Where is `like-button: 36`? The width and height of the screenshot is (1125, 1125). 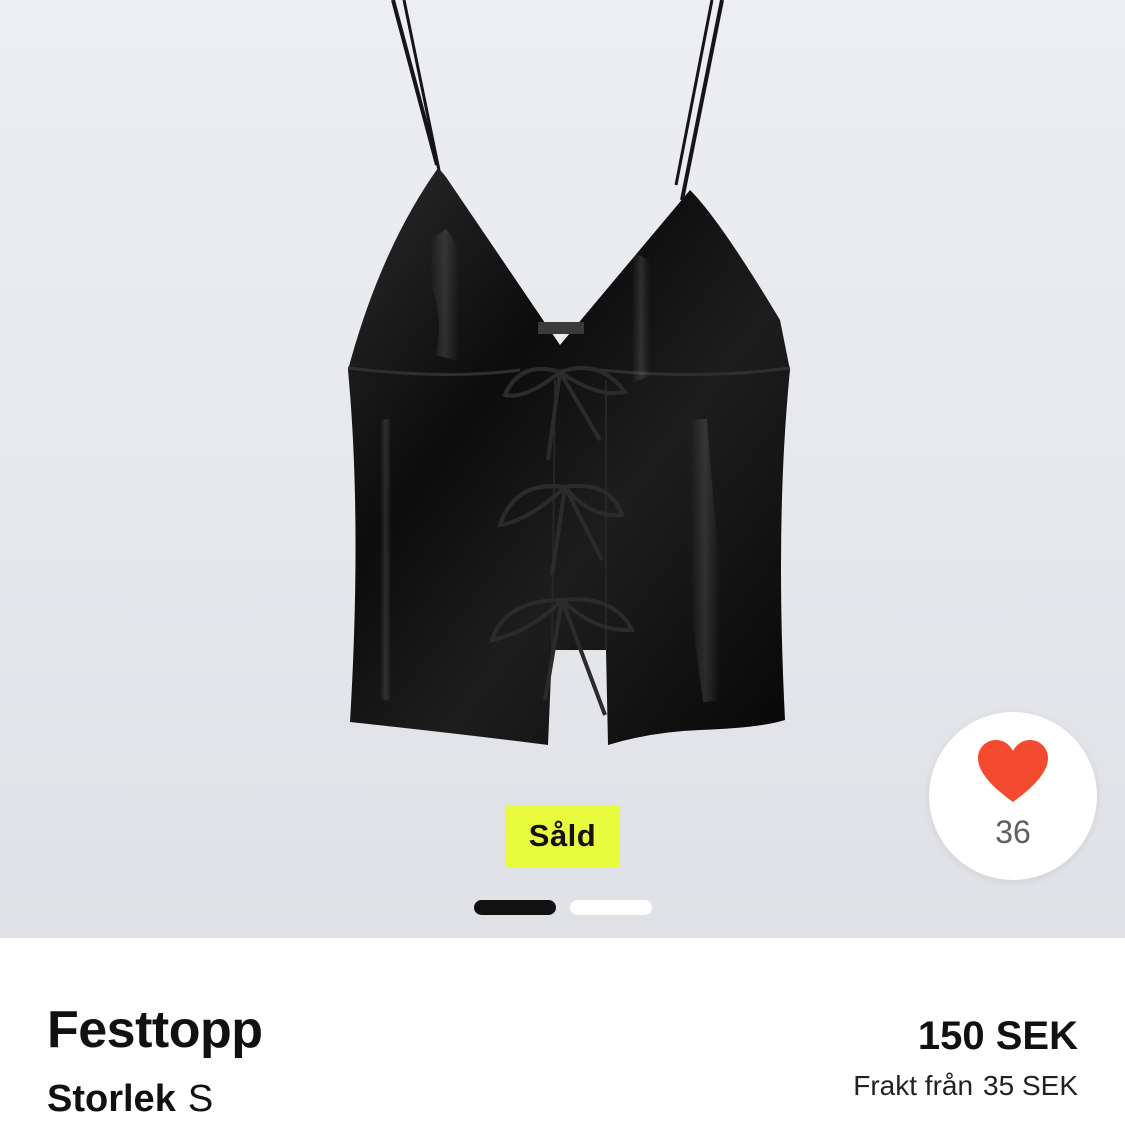
like-button: 36 is located at coordinates (1013, 796).